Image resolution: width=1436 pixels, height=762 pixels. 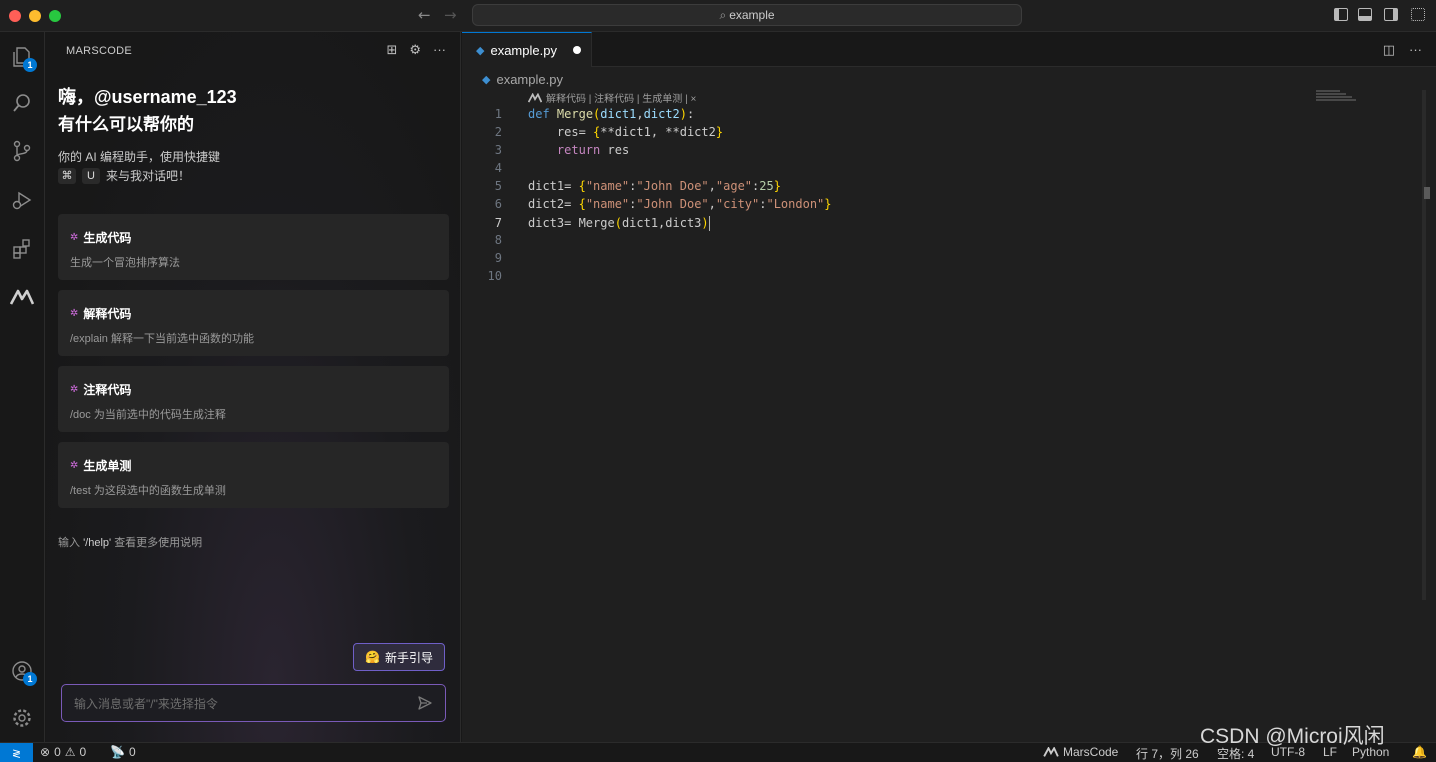 What do you see at coordinates (593, 150) in the screenshot?
I see `line-code: return res` at bounding box center [593, 150].